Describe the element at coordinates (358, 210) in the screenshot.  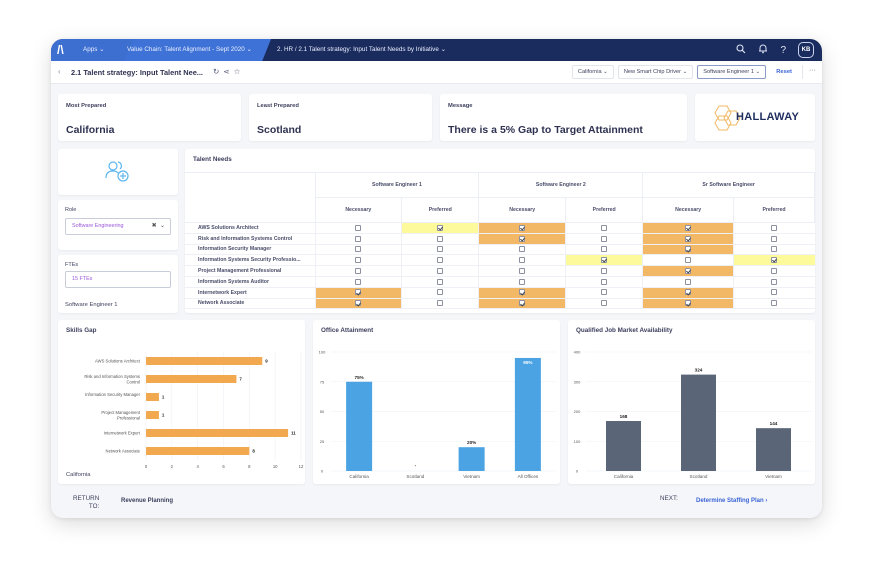
I see `subheader-necessary: Necessary` at that location.